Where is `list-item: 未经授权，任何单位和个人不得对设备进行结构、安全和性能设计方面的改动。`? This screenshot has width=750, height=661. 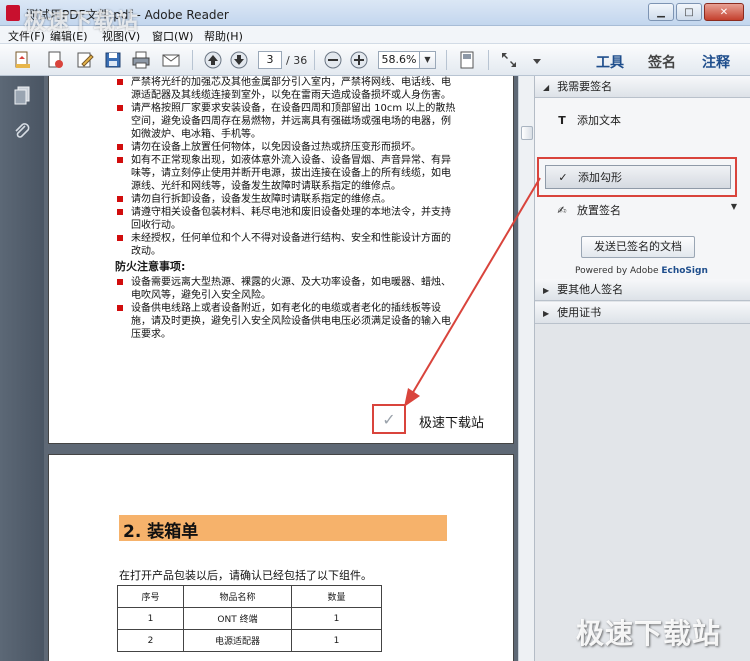
list-item: 未经授权，任何单位和个人不得对设备进行结构、安全和性能设计方面的改动。 is located at coordinates (287, 245).